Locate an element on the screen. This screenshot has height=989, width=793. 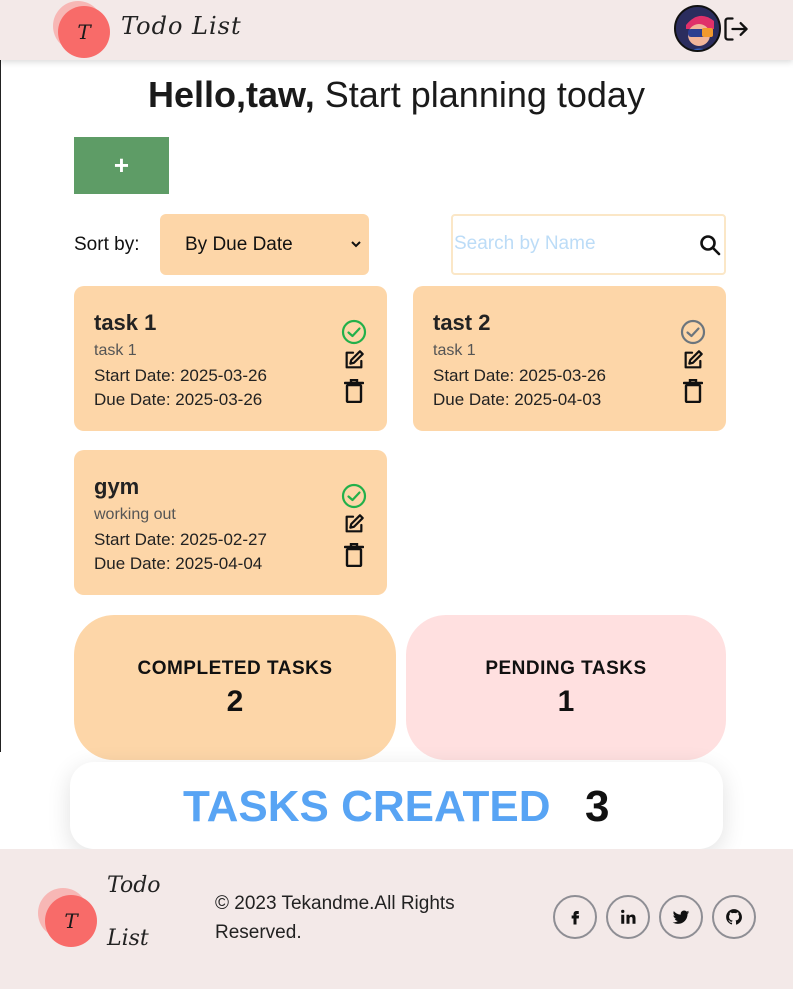
footer-logo-icon: T is located at coordinates (71, 921).